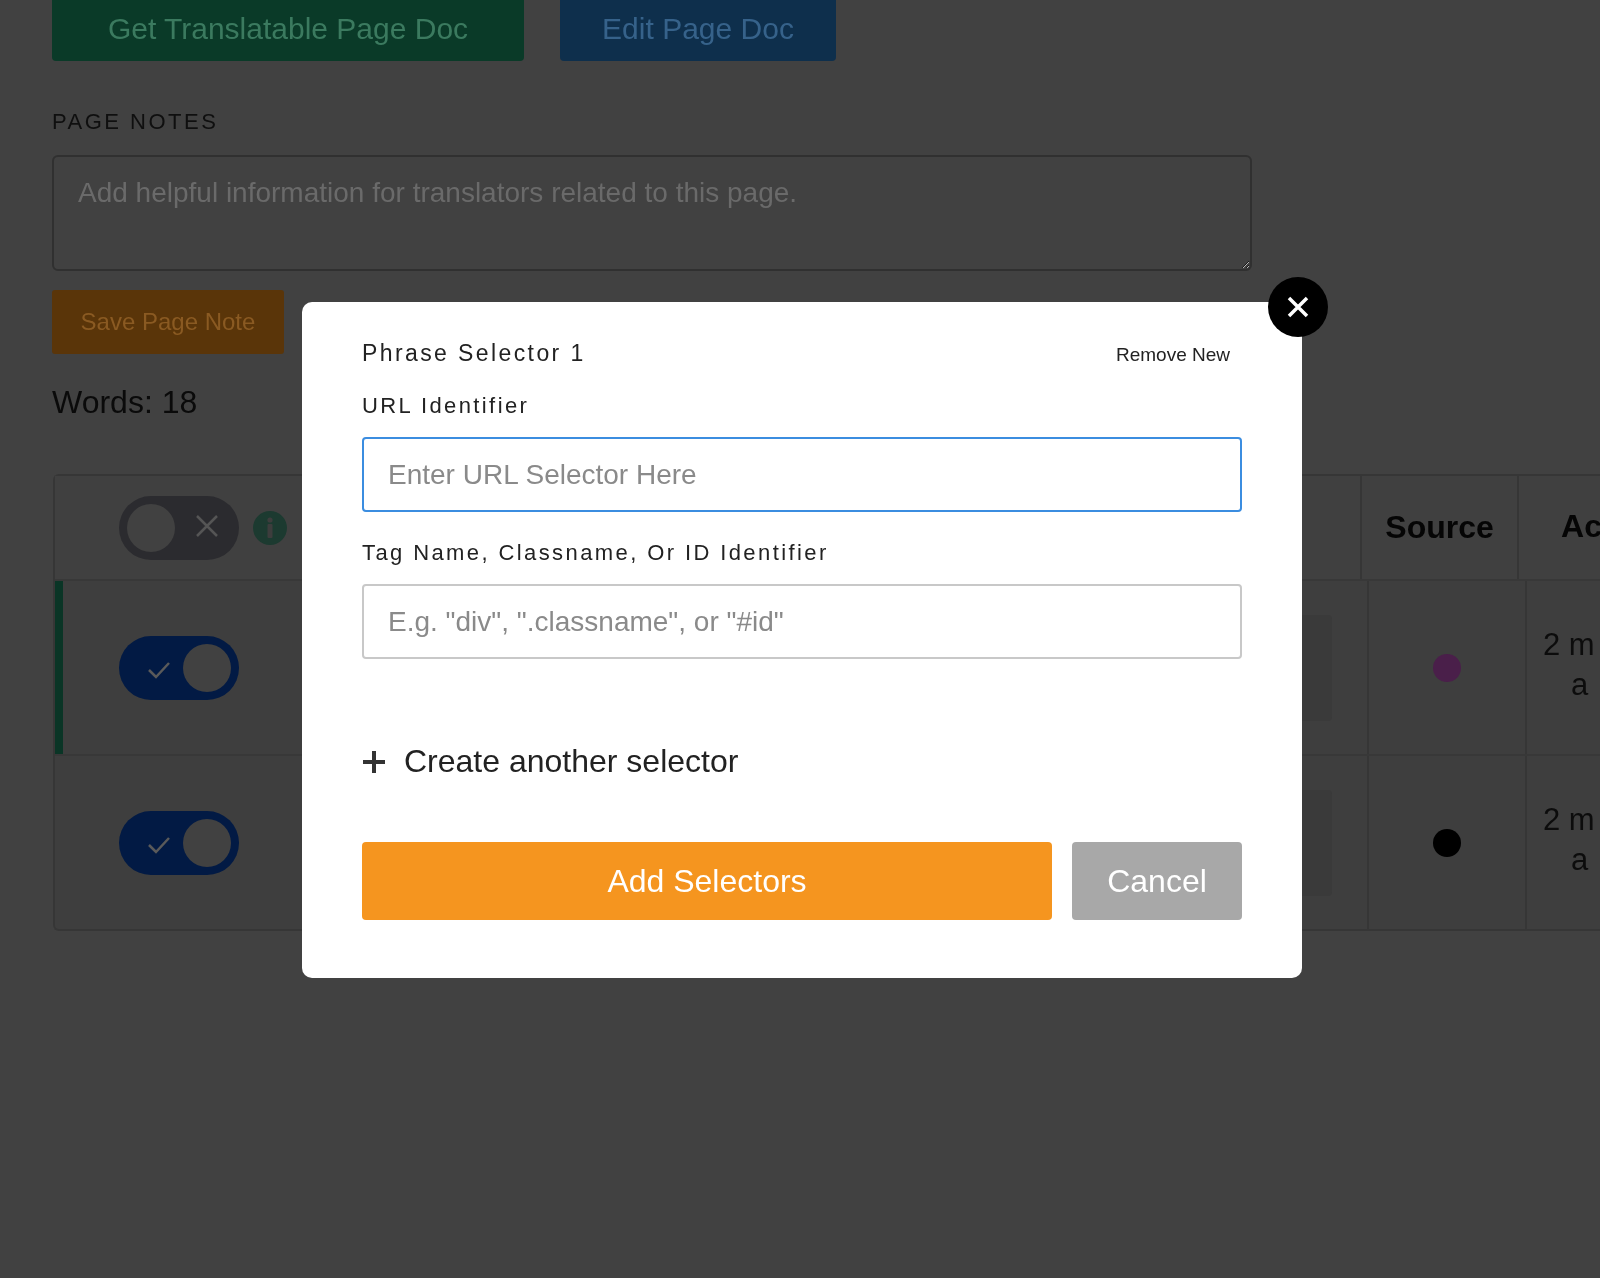 Image resolution: width=1600 pixels, height=1278 pixels. What do you see at coordinates (802, 474) in the screenshot?
I see `url-field: Enter URL Selector Here` at bounding box center [802, 474].